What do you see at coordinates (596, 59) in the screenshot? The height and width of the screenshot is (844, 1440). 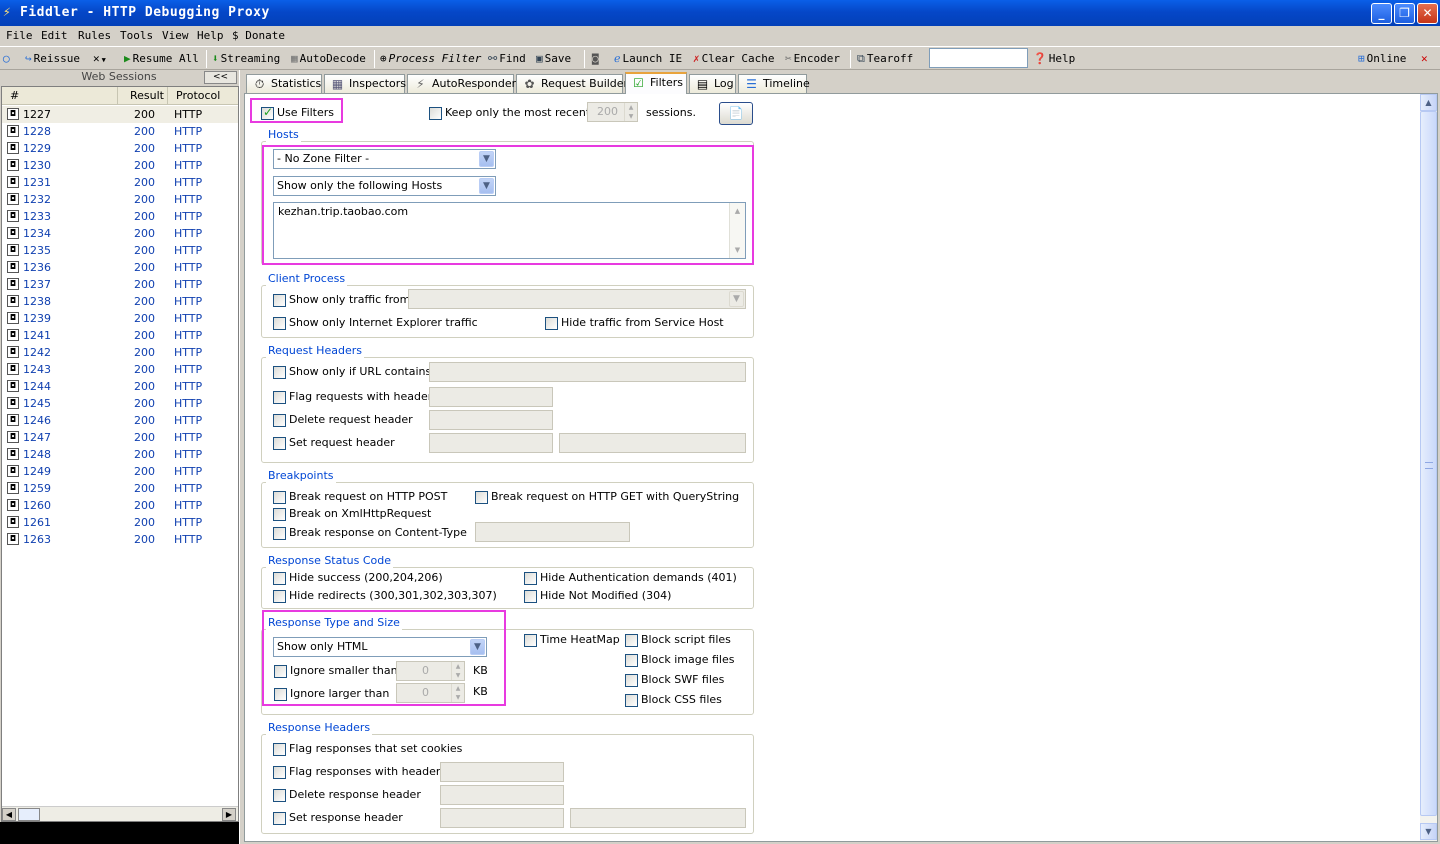 I see `screenshot-button: ◙` at bounding box center [596, 59].